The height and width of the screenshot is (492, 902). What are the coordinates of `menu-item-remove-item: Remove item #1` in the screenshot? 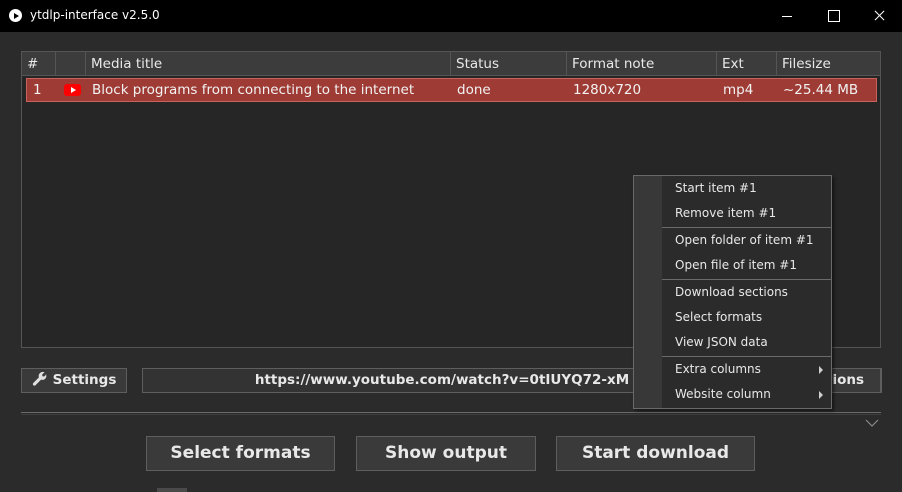 It's located at (746, 213).